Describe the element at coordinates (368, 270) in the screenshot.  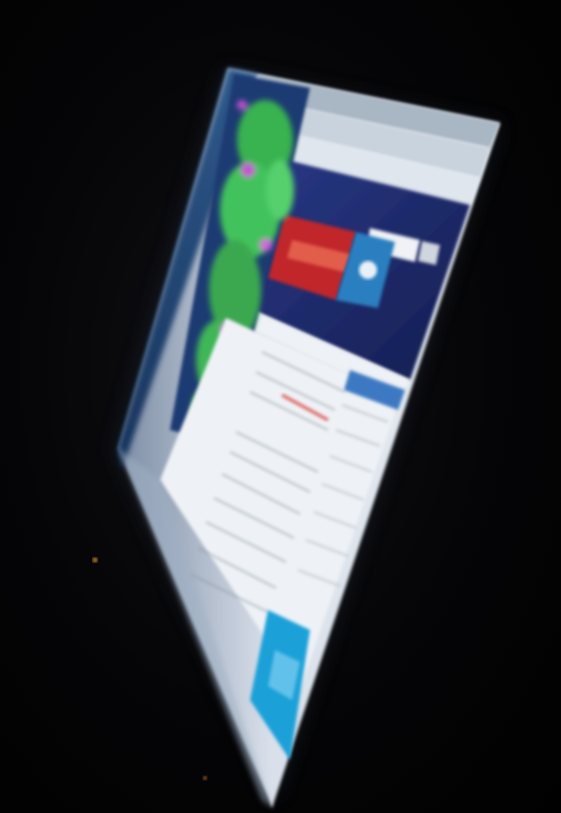
I see `banner-logo-icon` at that location.